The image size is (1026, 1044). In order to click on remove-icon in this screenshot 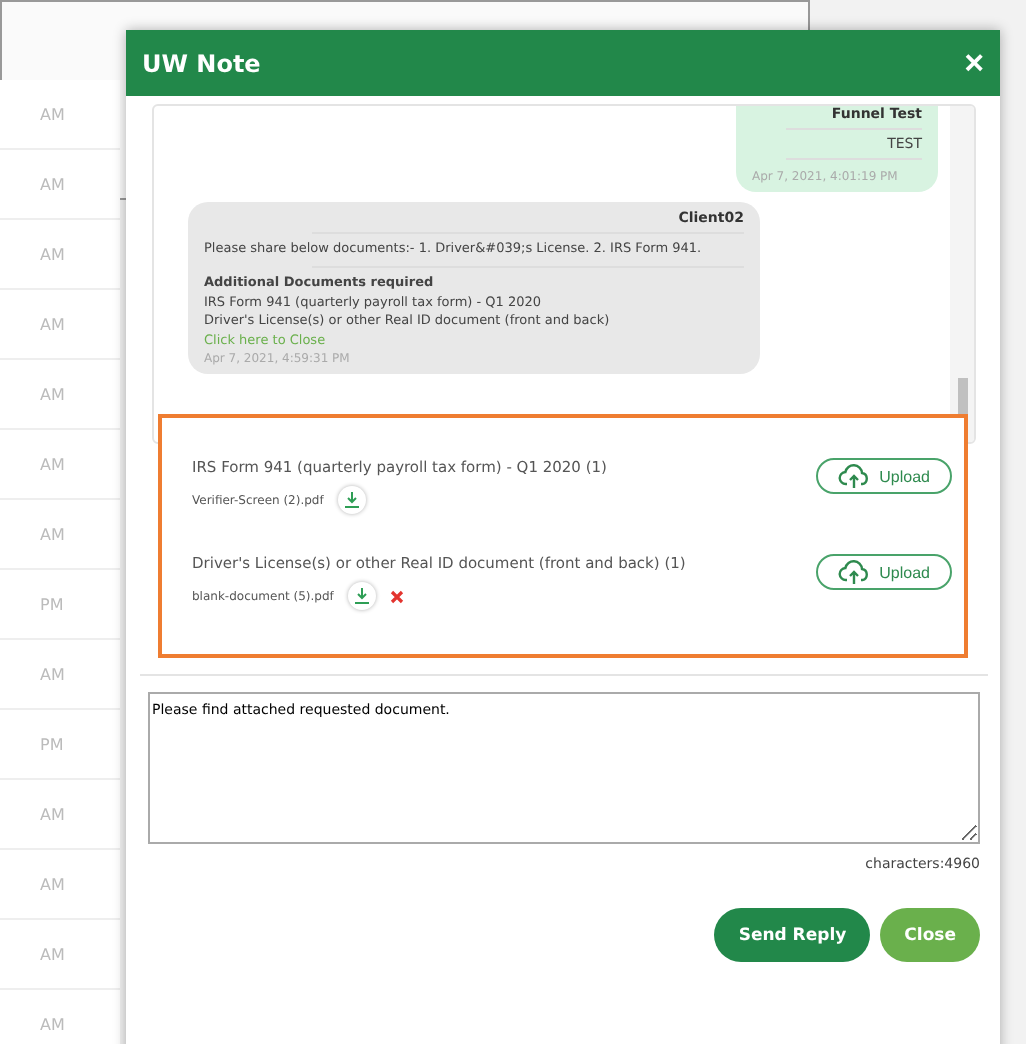, I will do `click(396, 596)`.